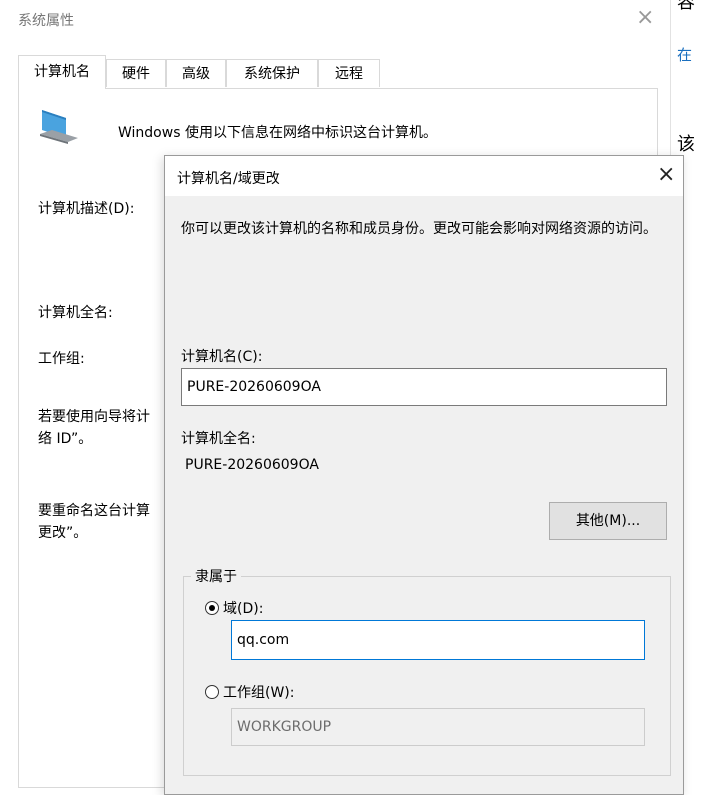  What do you see at coordinates (349, 73) in the screenshot?
I see `tab-remote: 远程` at bounding box center [349, 73].